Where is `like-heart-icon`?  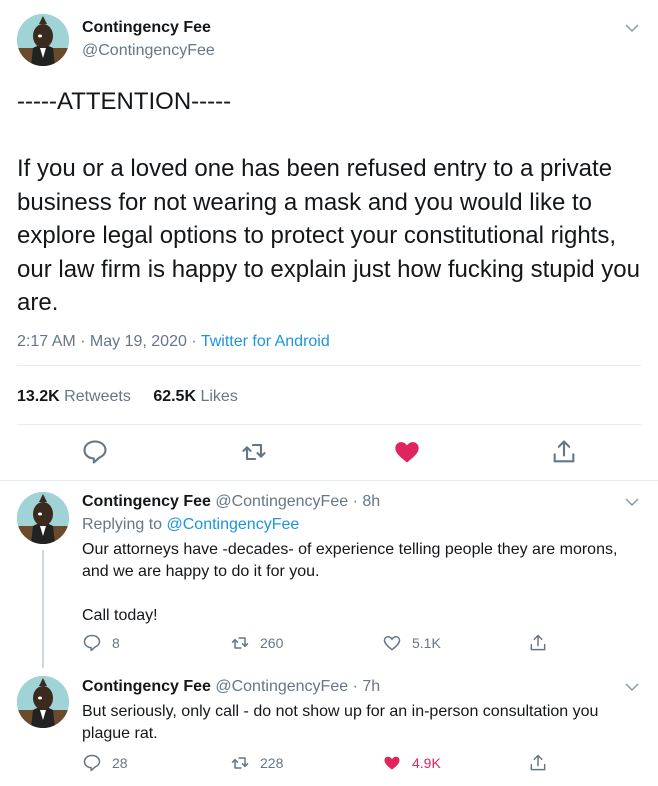 like-heart-icon is located at coordinates (407, 452).